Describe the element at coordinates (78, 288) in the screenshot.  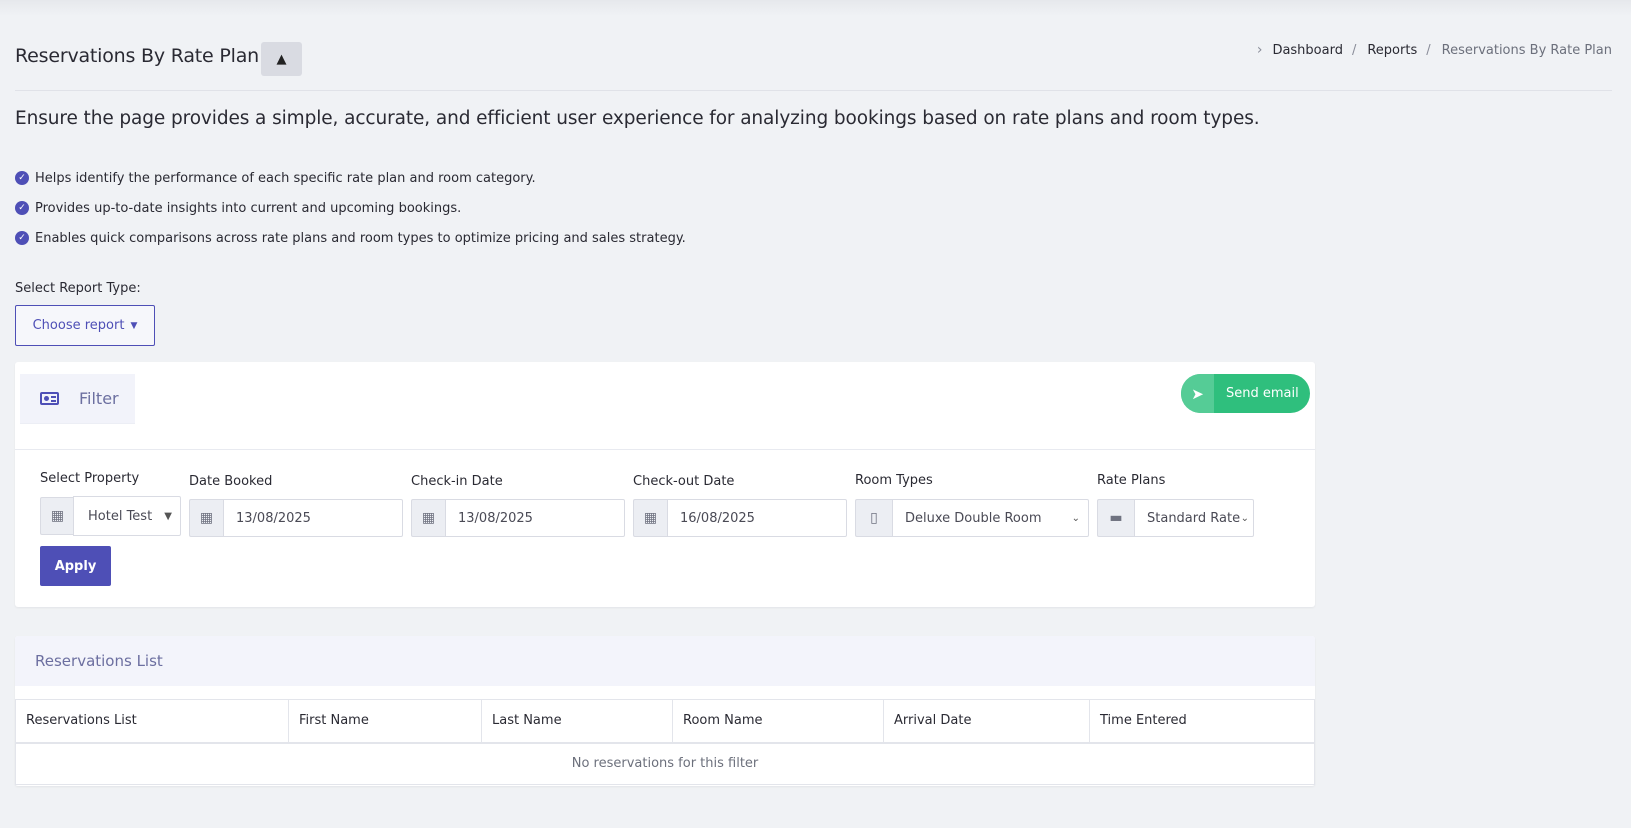
I see `report-type-label: Select Report Type:` at that location.